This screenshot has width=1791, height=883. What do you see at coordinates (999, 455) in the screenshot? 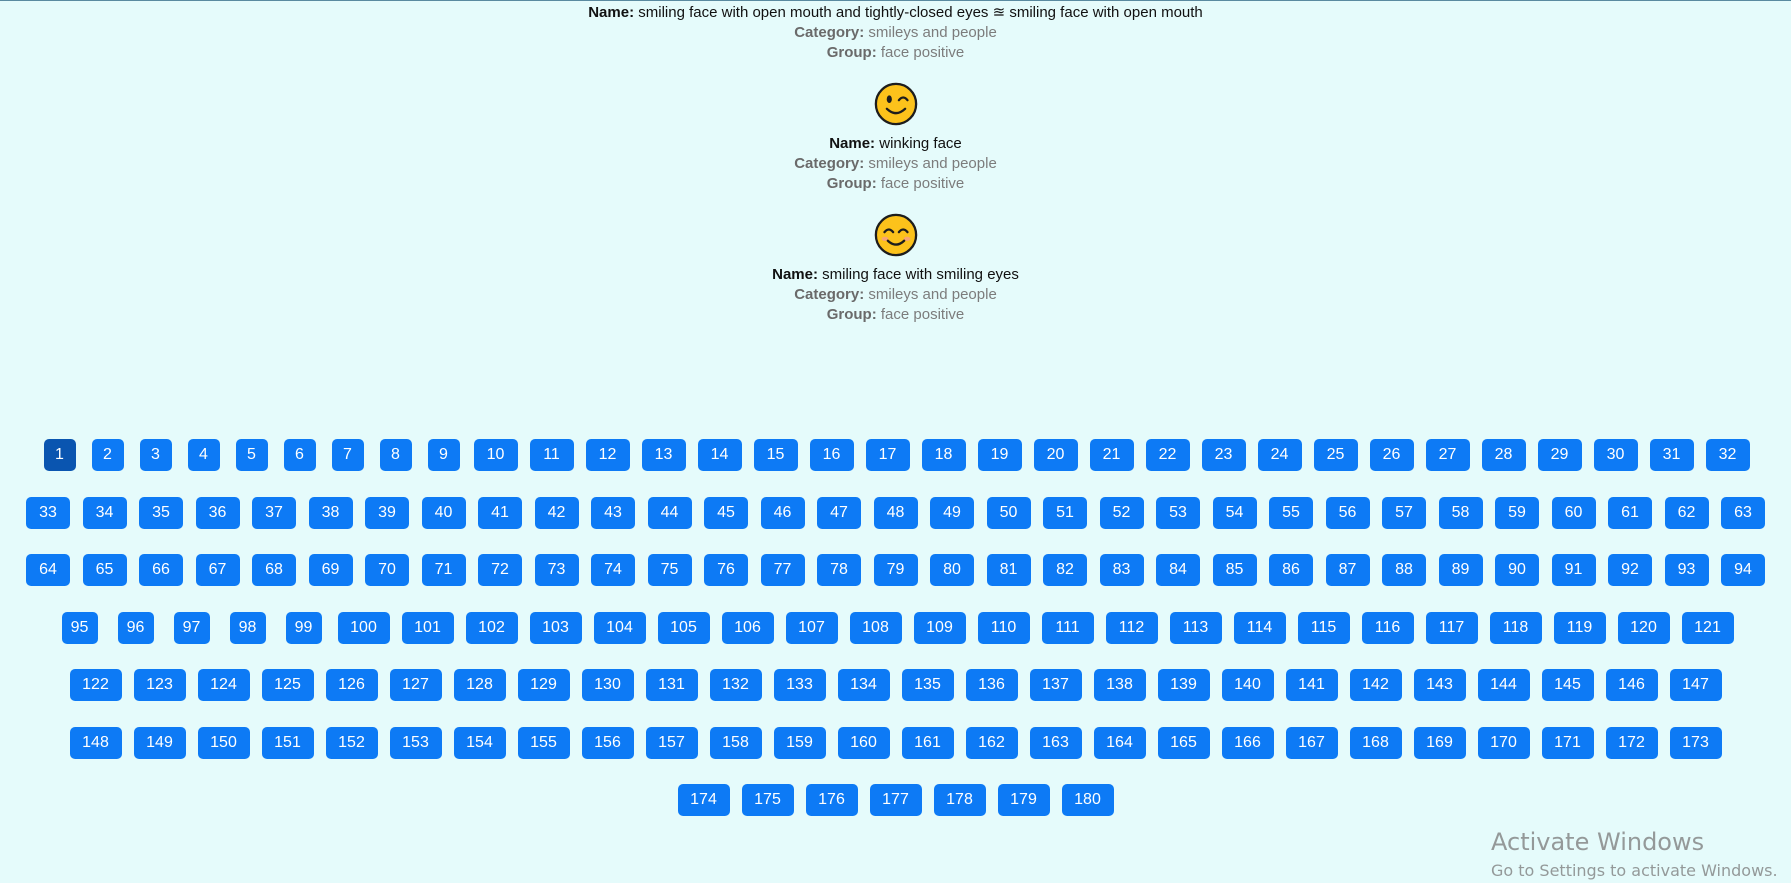
I see `page-button: 19` at bounding box center [999, 455].